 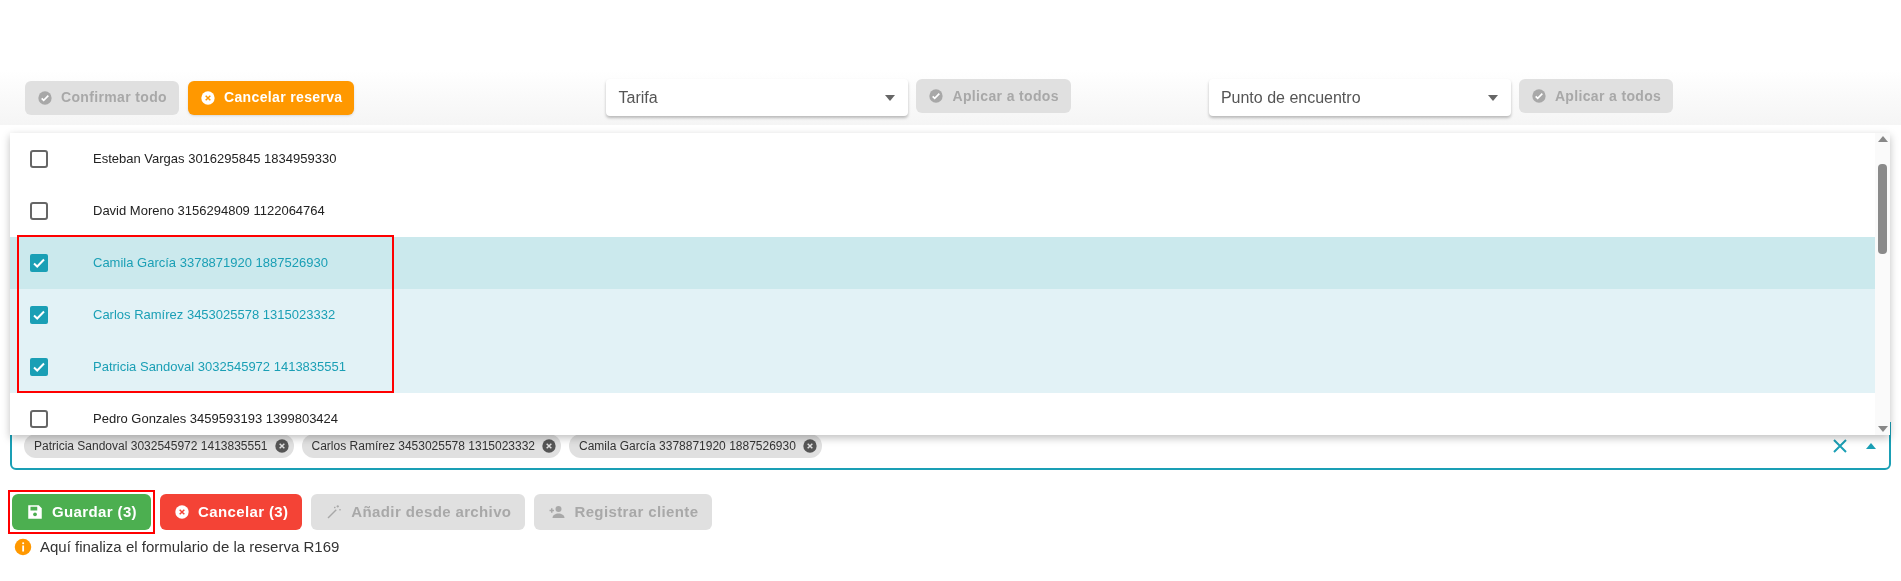 I want to click on clear-icon, so click(x=1840, y=446).